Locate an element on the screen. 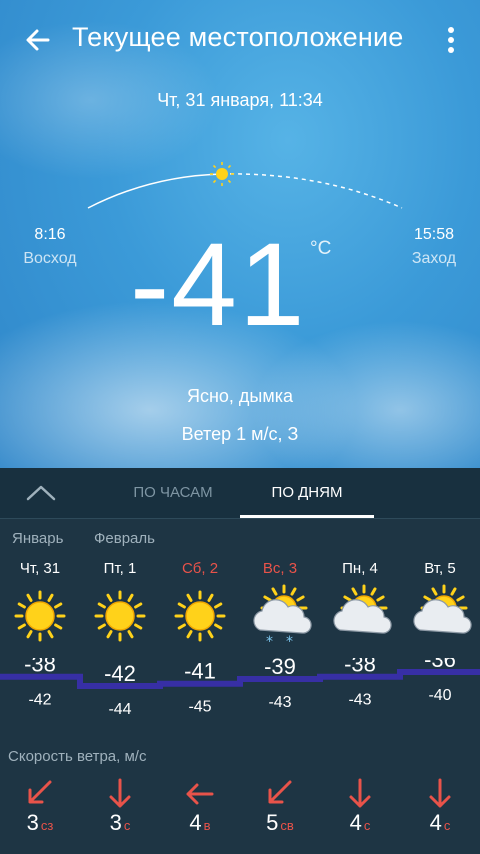  page-title: Текущее местоположение is located at coordinates (238, 37).